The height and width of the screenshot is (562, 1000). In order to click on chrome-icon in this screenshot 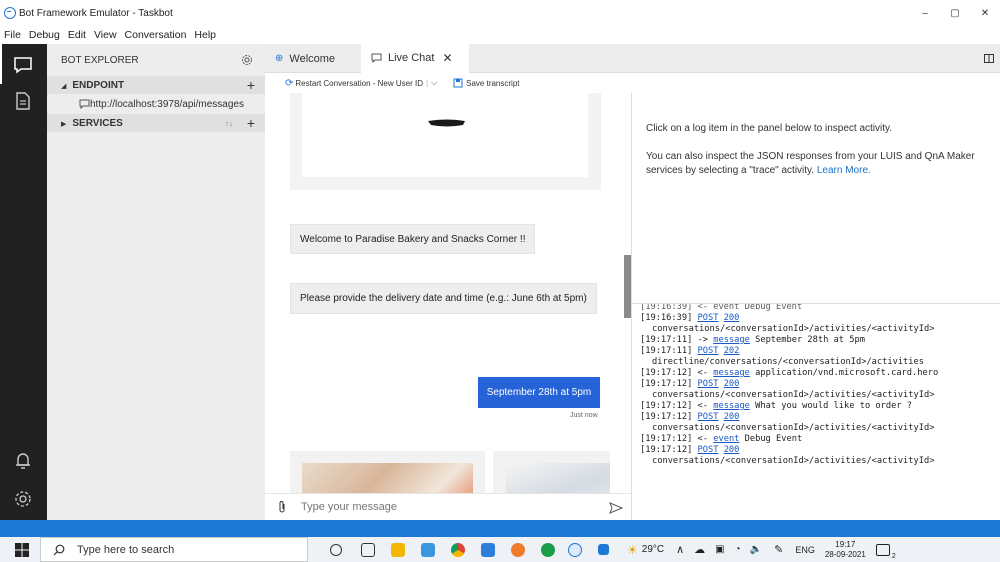, I will do `click(458, 550)`.